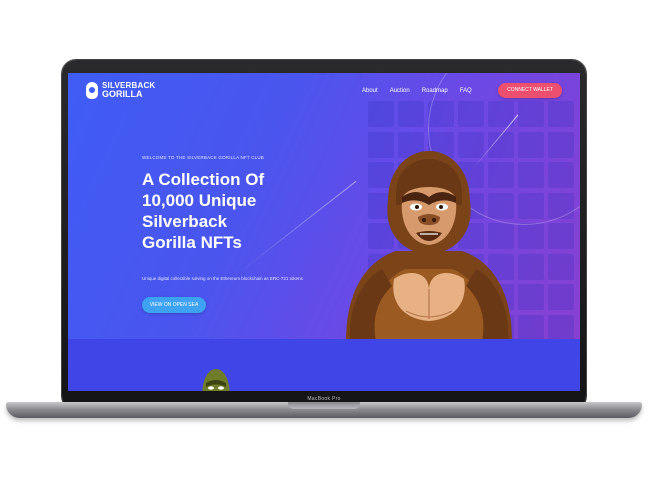 The image size is (648, 500). What do you see at coordinates (324, 405) in the screenshot?
I see `laptop-hinge-notch` at bounding box center [324, 405].